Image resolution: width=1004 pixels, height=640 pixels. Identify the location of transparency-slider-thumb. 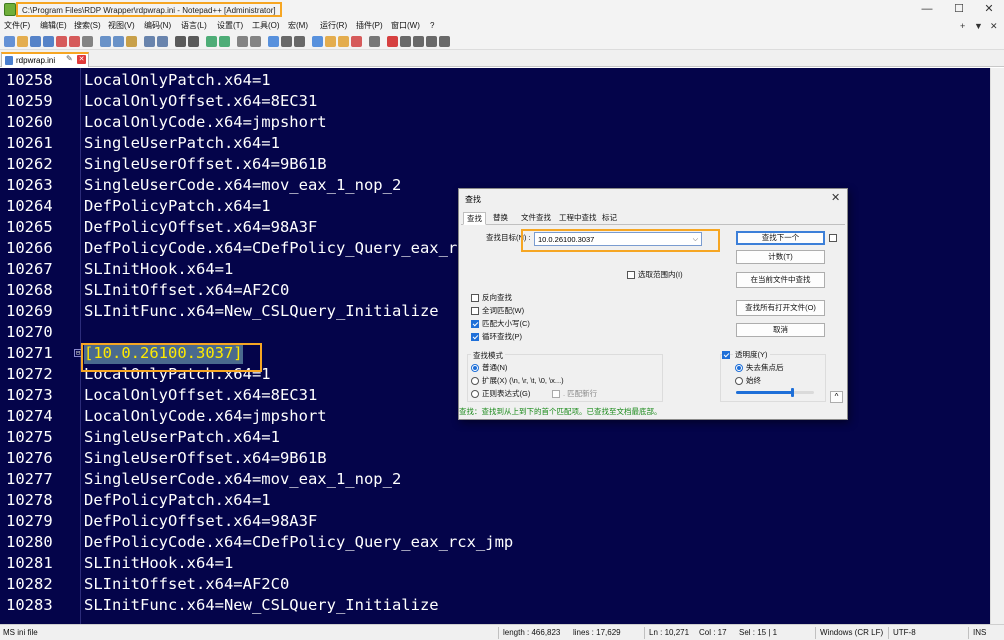
(793, 392).